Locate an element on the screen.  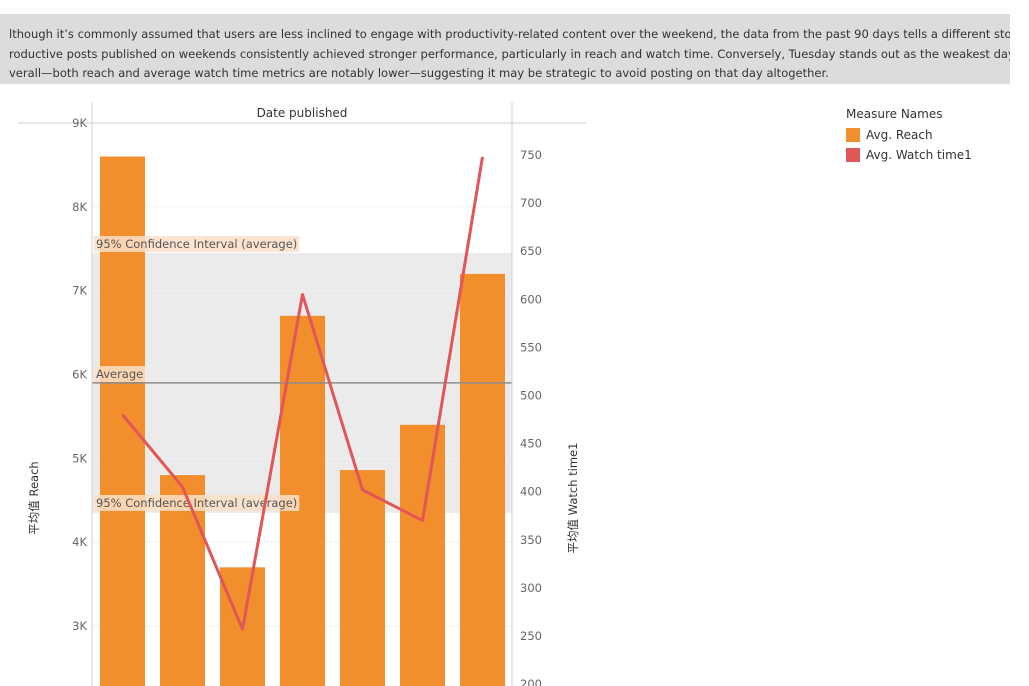
legend-item-reach: Avg. Reach is located at coordinates (909, 135).